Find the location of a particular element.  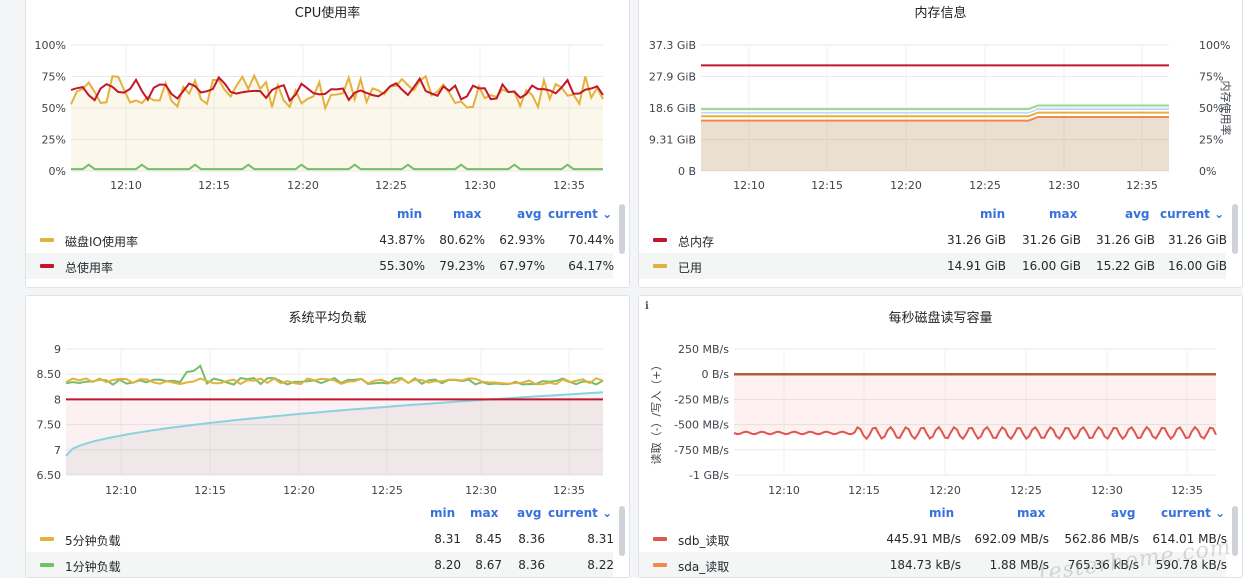

y-tick-label: 7.50 is located at coordinates (49, 425).